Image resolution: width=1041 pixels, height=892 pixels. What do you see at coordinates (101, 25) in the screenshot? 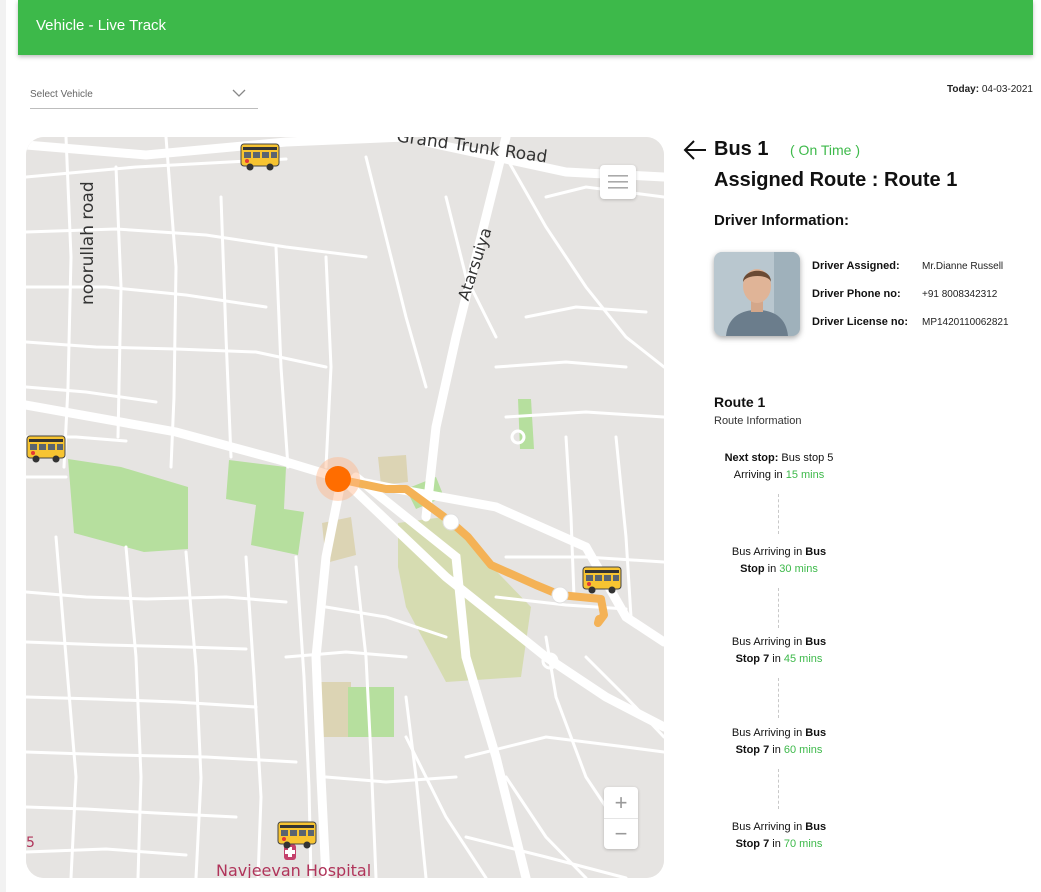
I see `page-title: Vehicle - Live Track` at bounding box center [101, 25].